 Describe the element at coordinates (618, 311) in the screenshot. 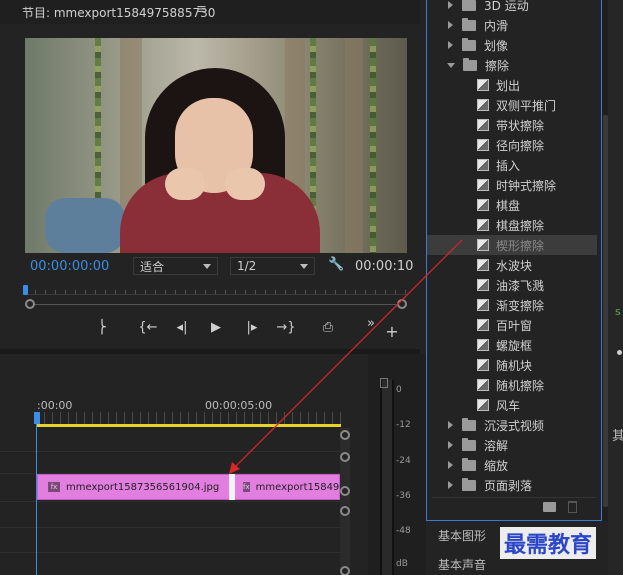

I see `adjacent-panel-text: s` at that location.